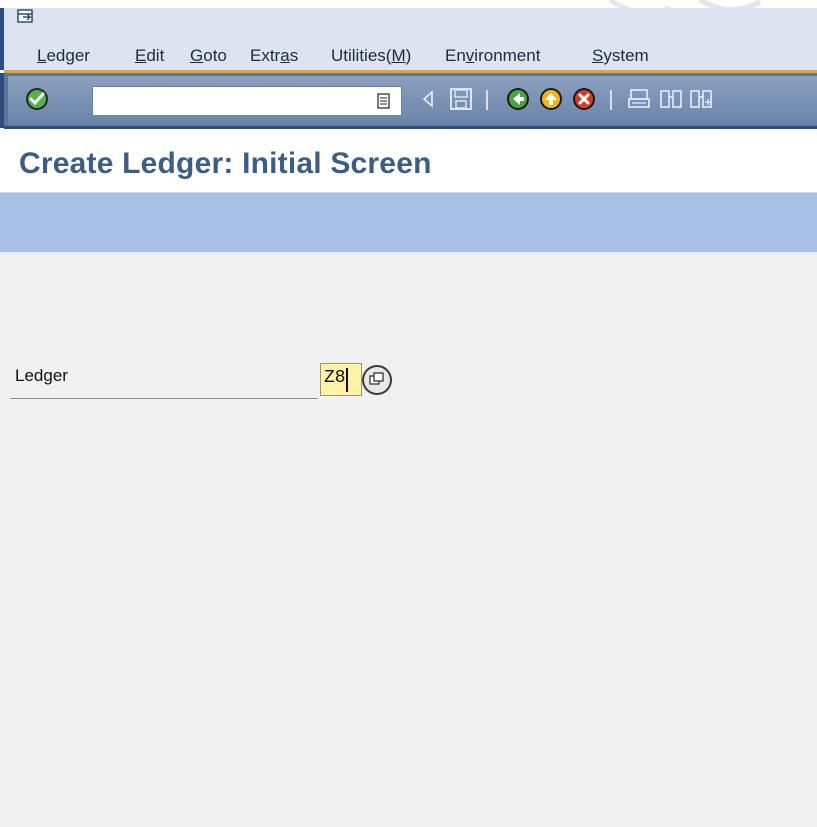 This screenshot has height=827, width=817. I want to click on menu-item-text: dit, so click(155, 55).